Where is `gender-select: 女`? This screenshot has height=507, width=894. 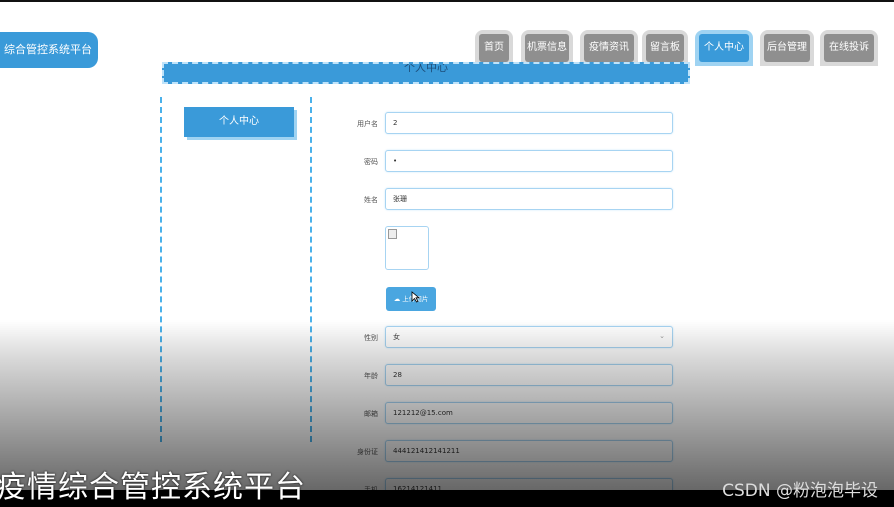
gender-select: 女 is located at coordinates (529, 337).